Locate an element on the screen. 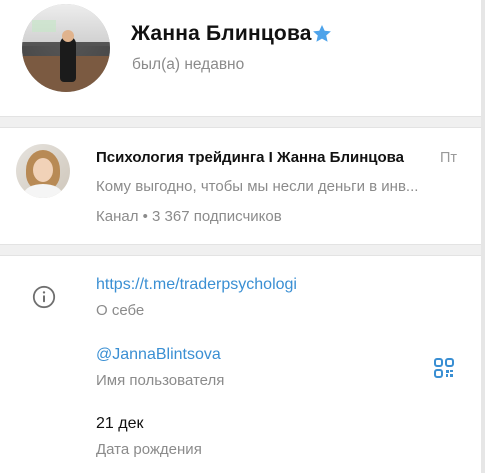 This screenshot has width=485, height=473. bio-link: https://t.me/traderpsychologi is located at coordinates (196, 285).